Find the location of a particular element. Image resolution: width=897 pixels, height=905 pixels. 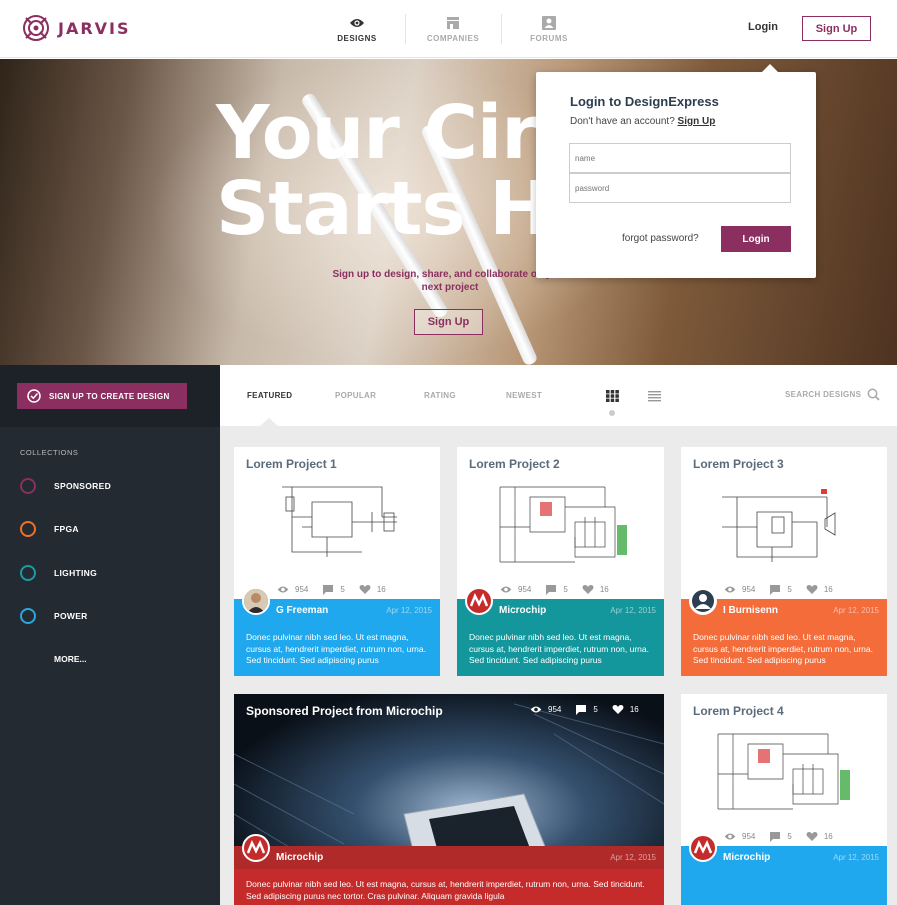

search-designs: SEARCH DESIGNS is located at coordinates (832, 394).